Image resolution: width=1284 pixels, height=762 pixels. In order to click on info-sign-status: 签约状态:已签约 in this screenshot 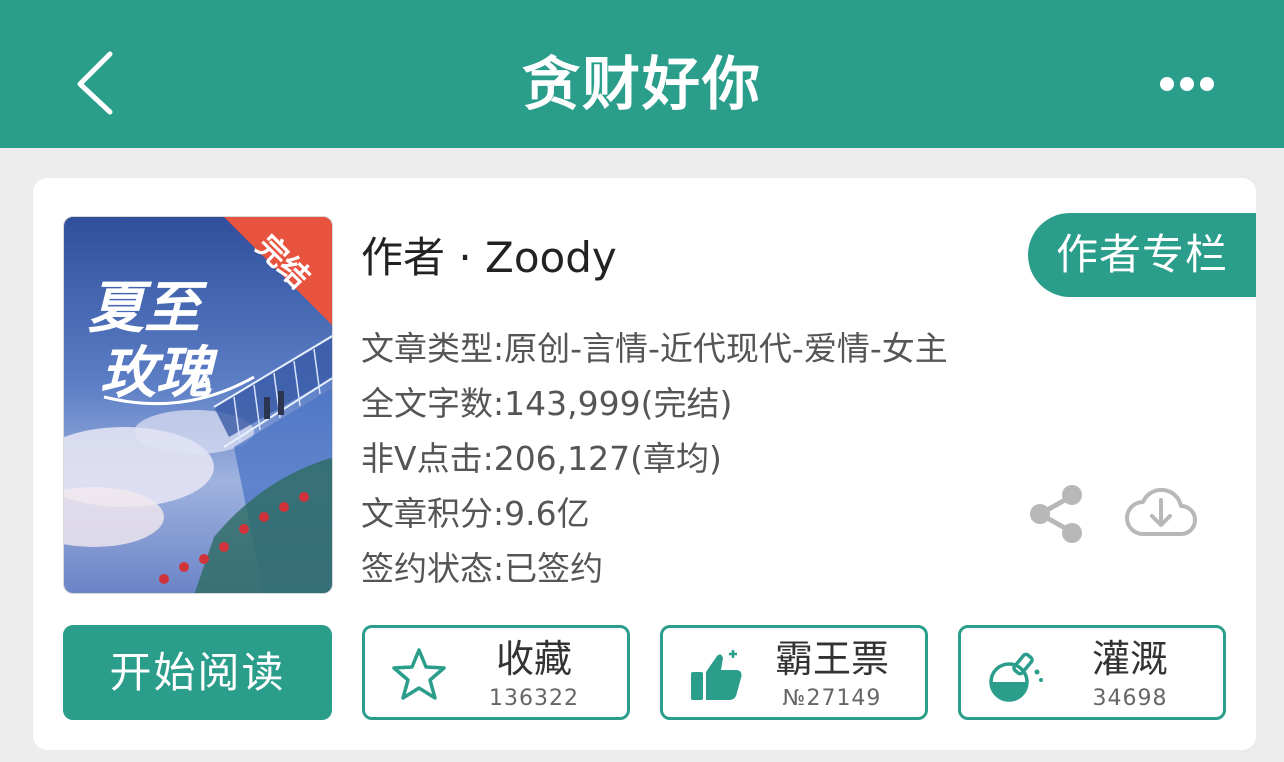, I will do `click(482, 568)`.